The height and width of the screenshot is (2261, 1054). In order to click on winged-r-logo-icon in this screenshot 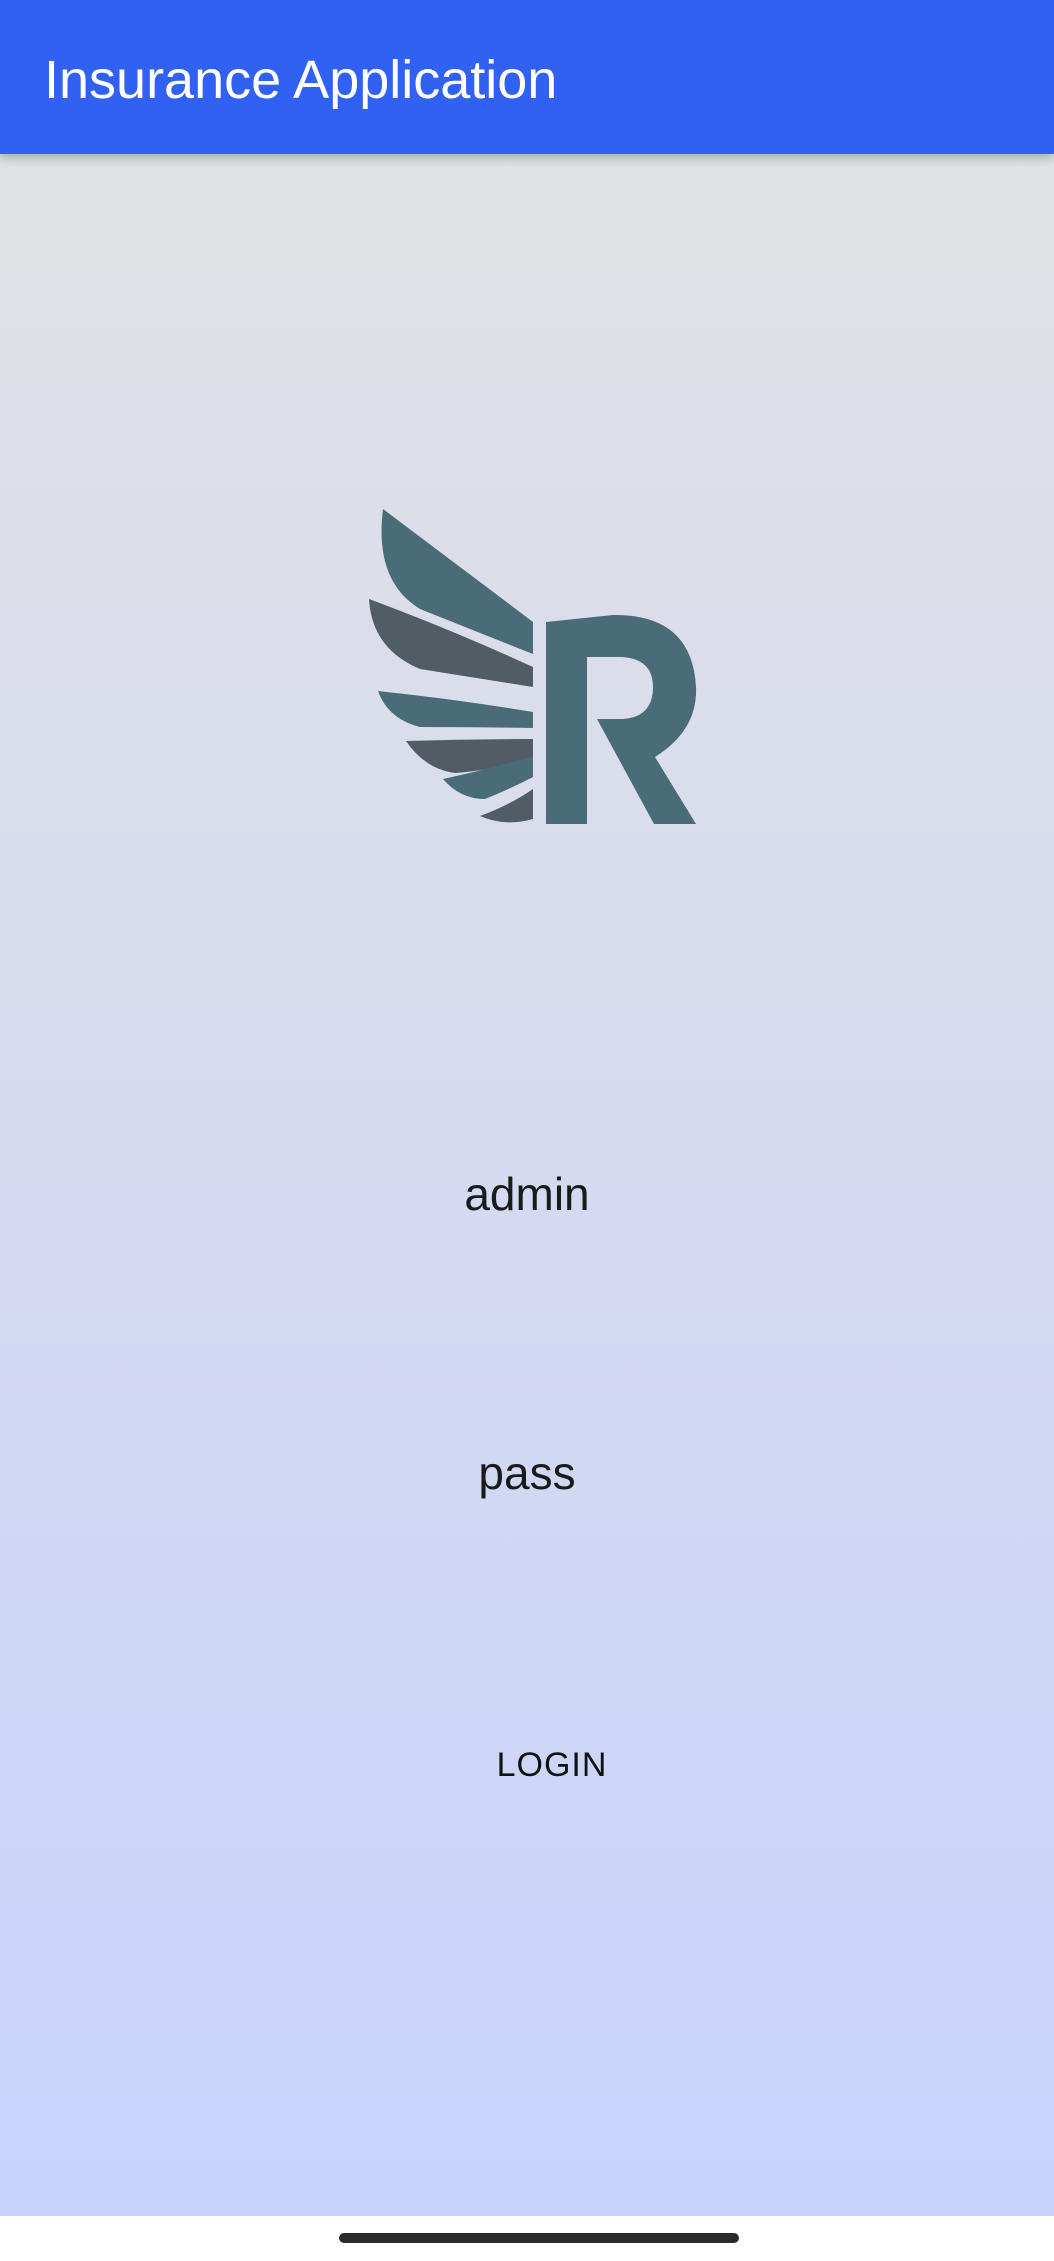, I will do `click(533, 666)`.